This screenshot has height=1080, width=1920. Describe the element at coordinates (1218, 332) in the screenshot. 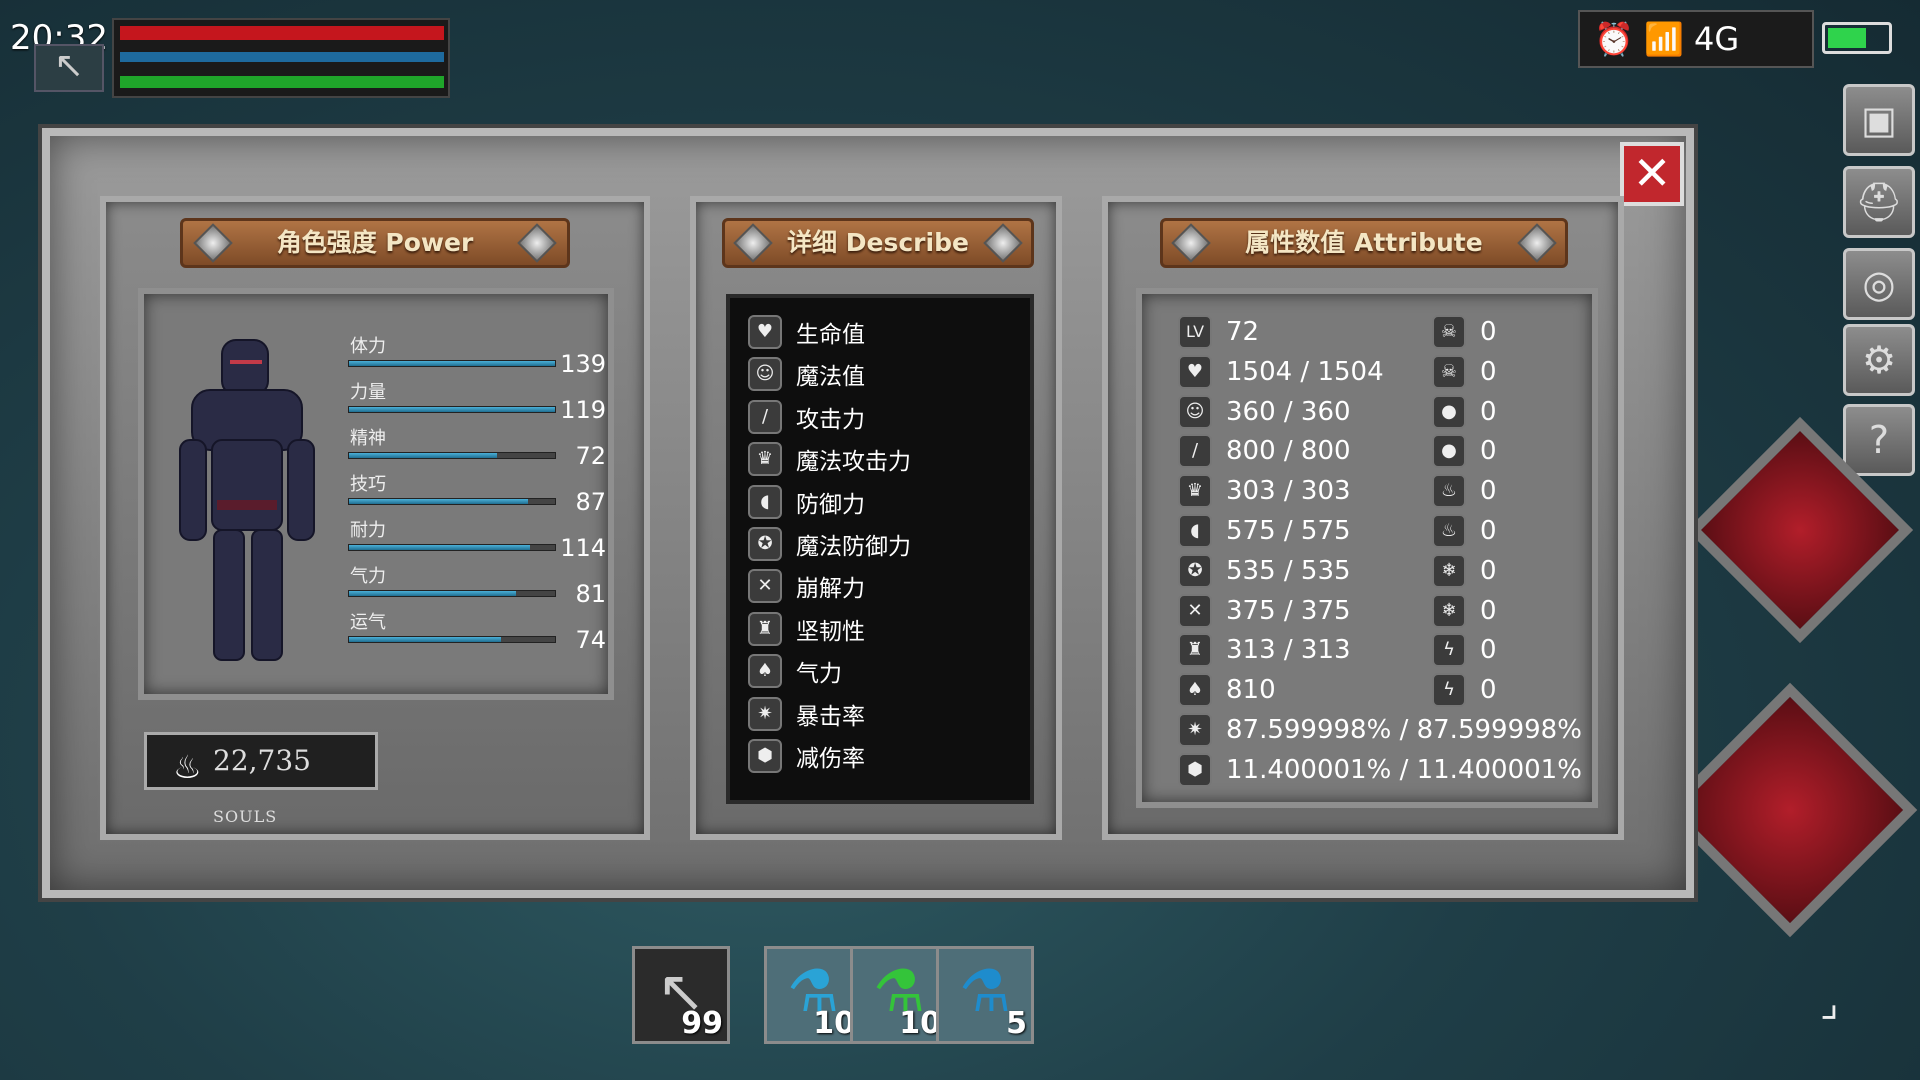

I see `attribute-row: LV 72` at that location.